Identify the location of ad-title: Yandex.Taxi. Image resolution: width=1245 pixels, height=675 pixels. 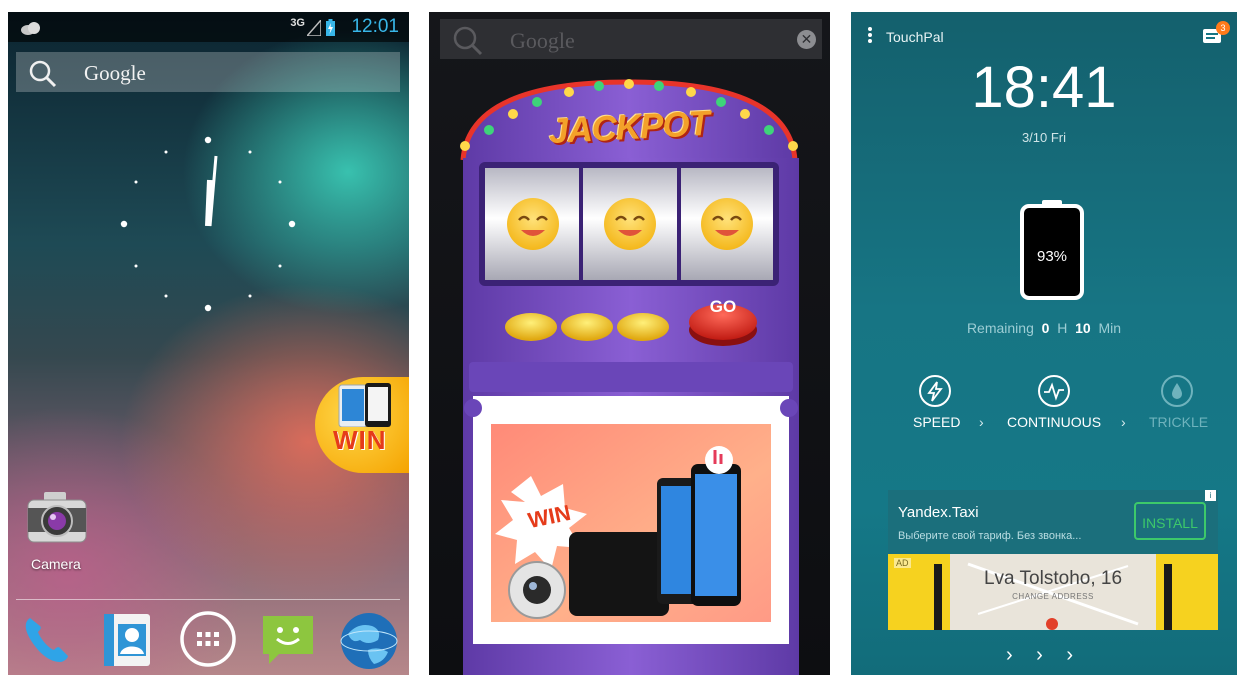
(938, 512).